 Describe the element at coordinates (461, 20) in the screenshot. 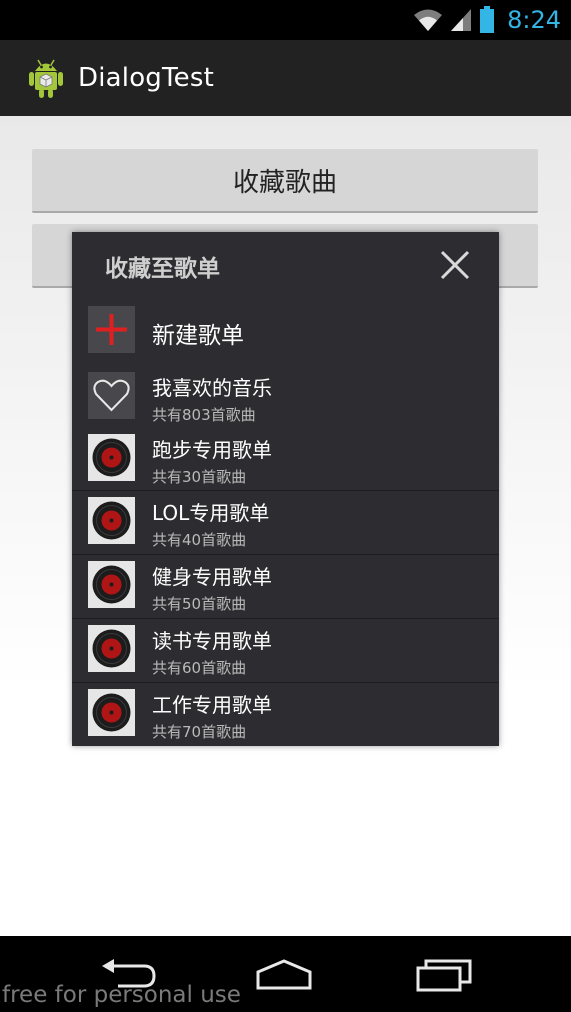

I see `signal-icon` at that location.